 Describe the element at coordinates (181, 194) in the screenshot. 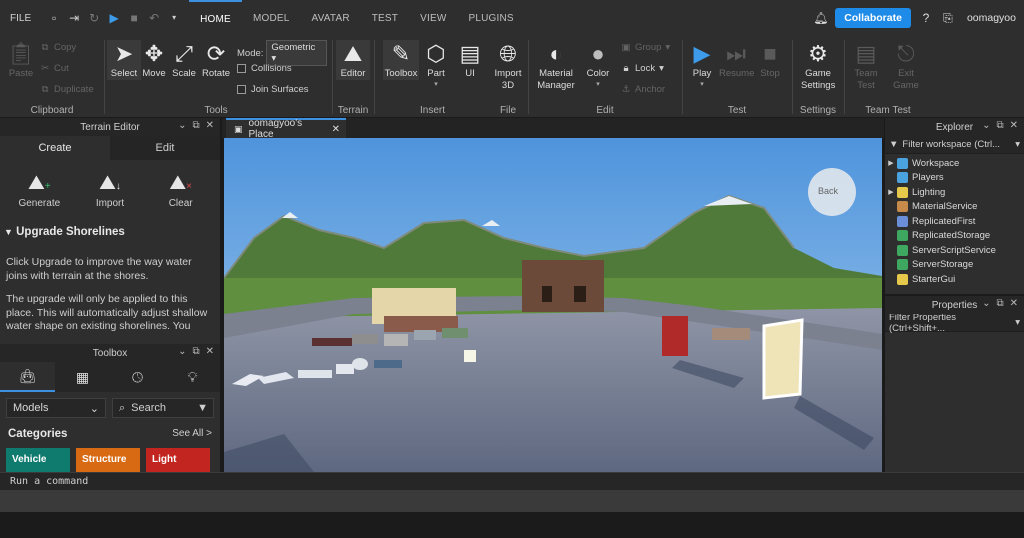

I see `clear-button: ⛰× Clear` at that location.